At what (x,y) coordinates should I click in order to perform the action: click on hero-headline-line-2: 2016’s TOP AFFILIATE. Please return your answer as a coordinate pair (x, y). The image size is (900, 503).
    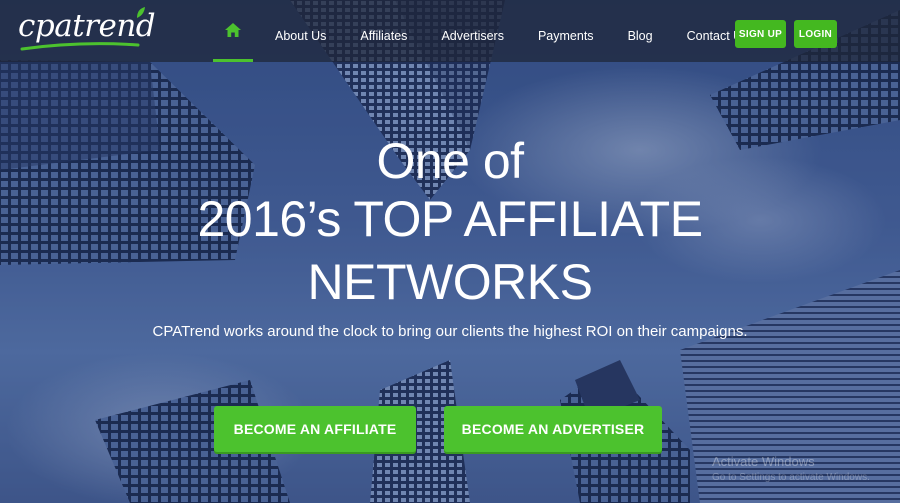
    Looking at the image, I should click on (450, 219).